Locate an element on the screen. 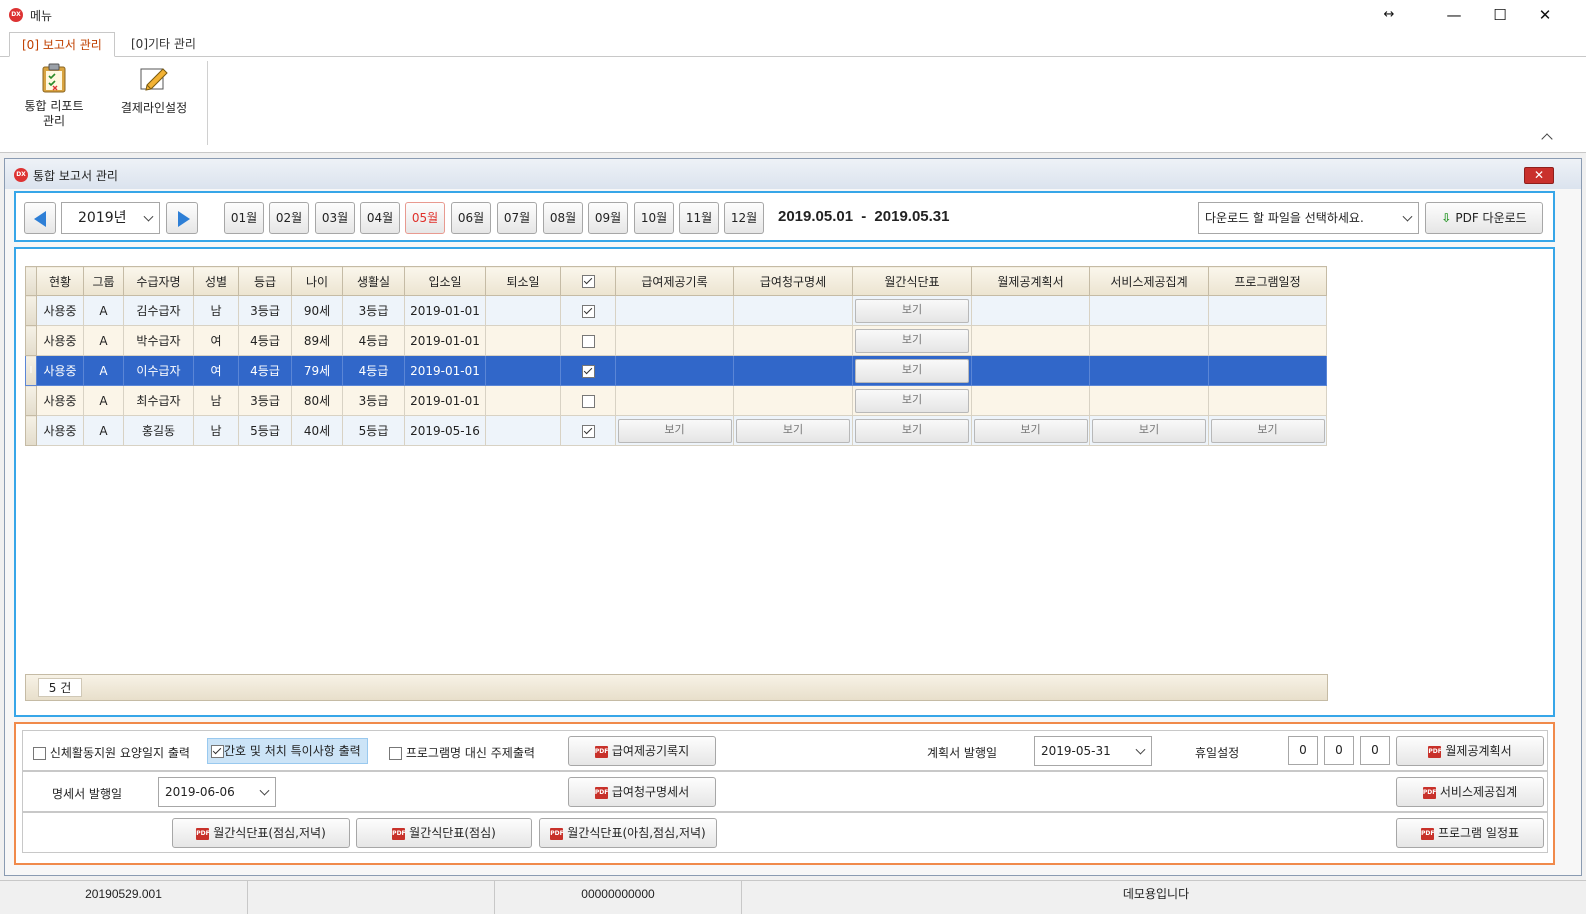 The height and width of the screenshot is (914, 1586). column-header-monthly-plan: 월제공계획서 is located at coordinates (1030, 281).